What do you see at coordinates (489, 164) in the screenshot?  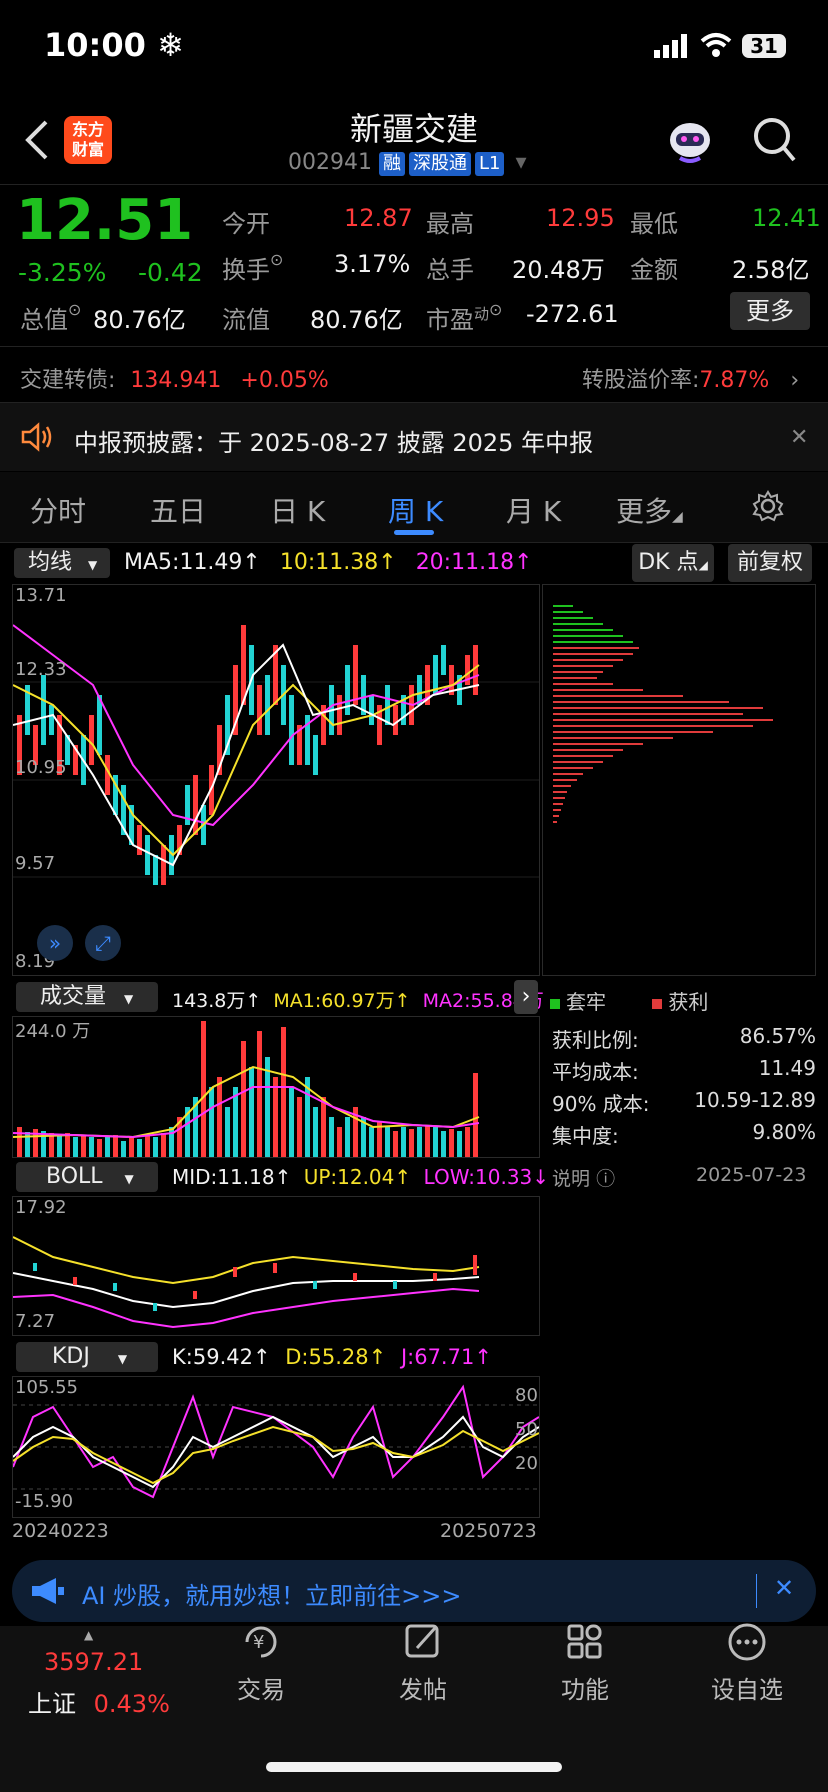 I see `badge-level: L1` at bounding box center [489, 164].